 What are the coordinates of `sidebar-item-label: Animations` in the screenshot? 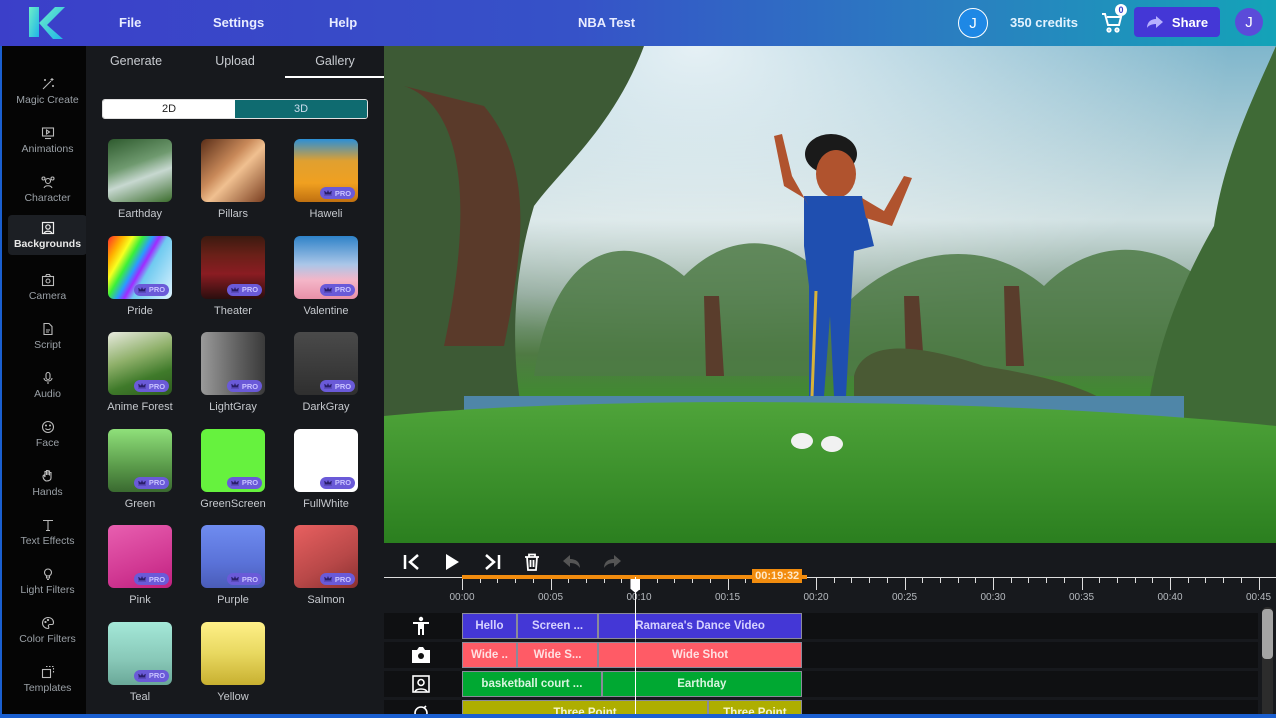 It's located at (47, 148).